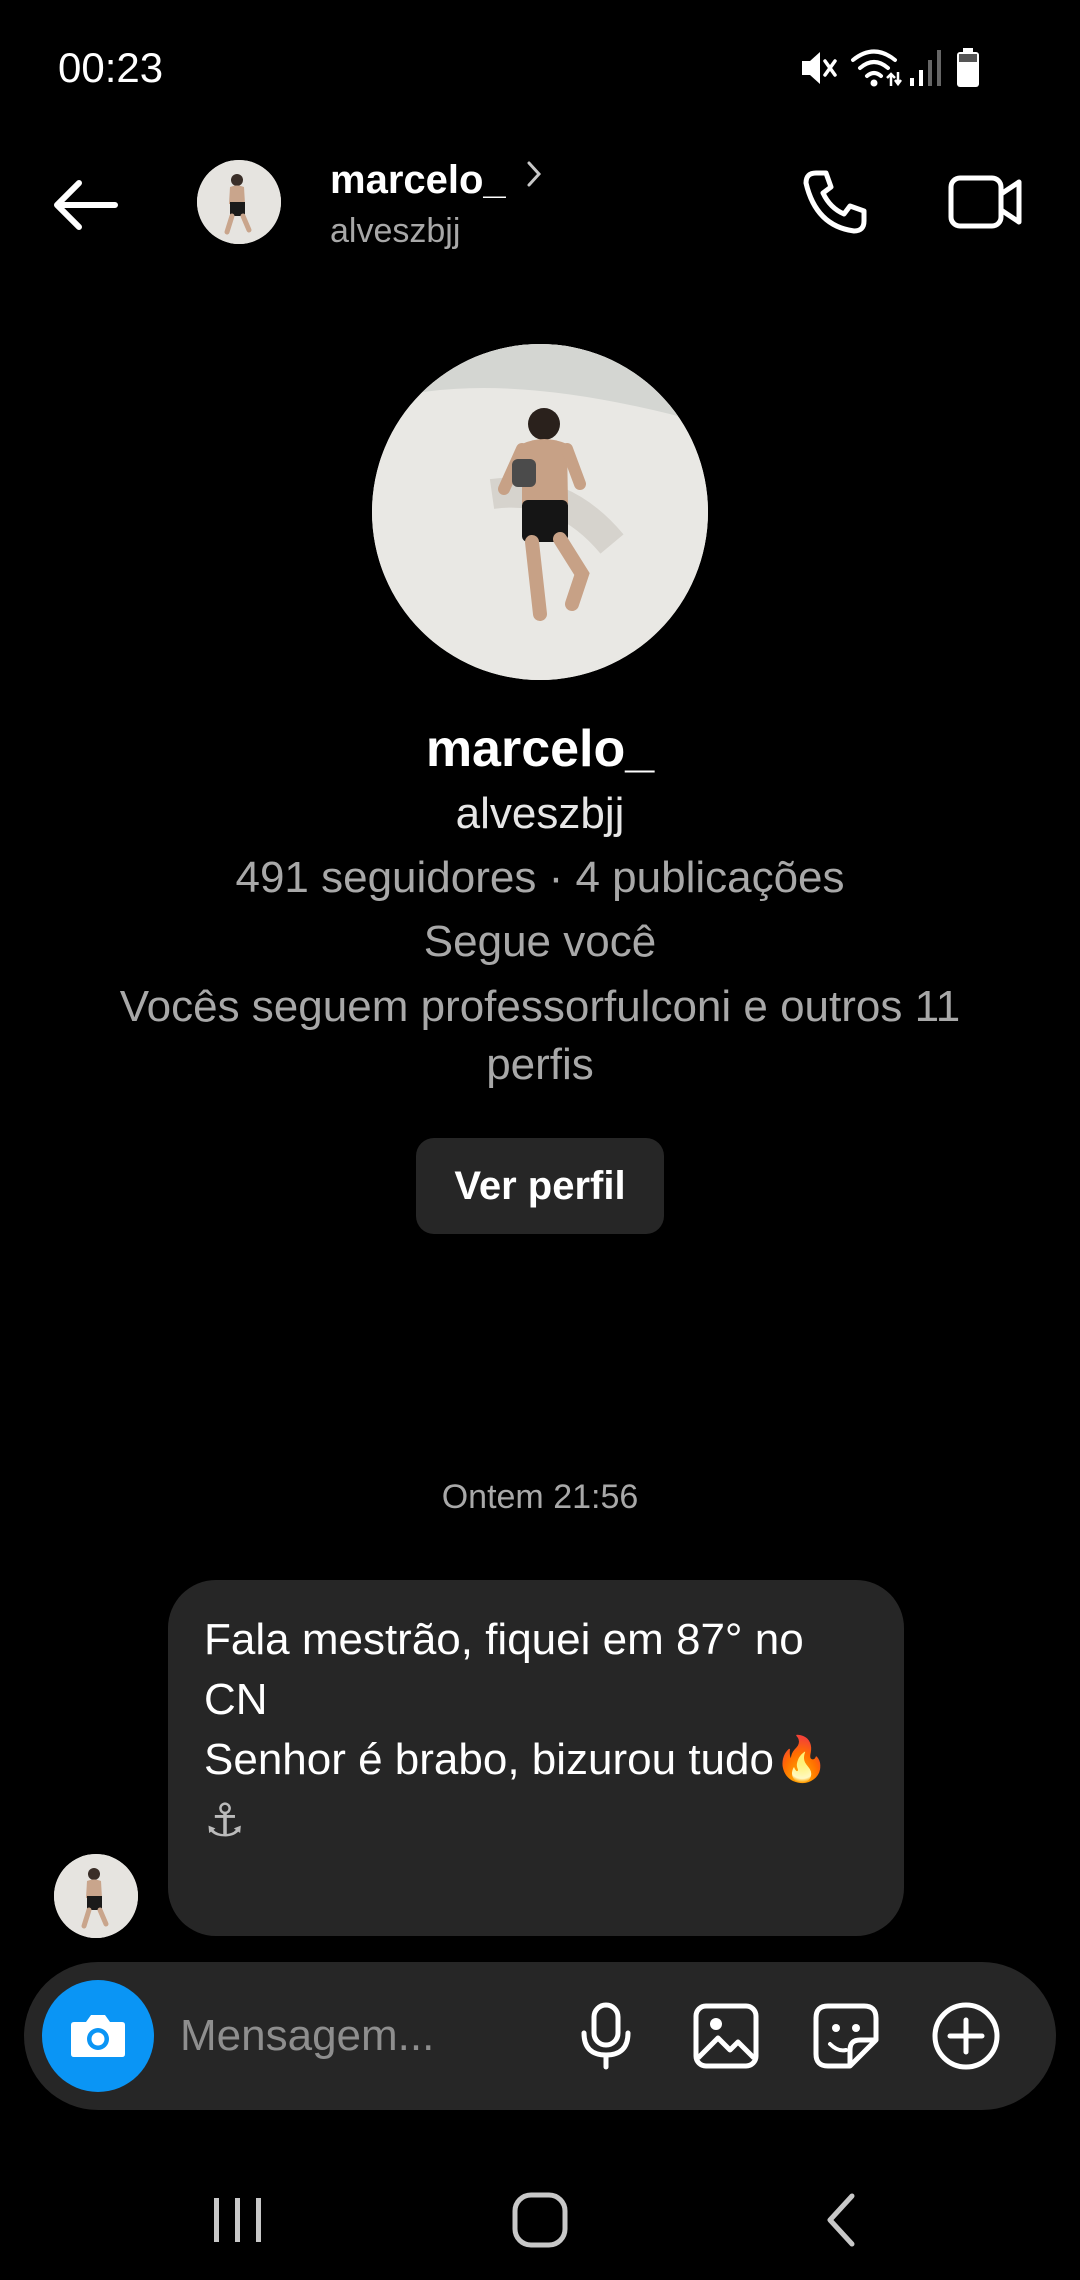  I want to click on add-icon, so click(966, 2036).